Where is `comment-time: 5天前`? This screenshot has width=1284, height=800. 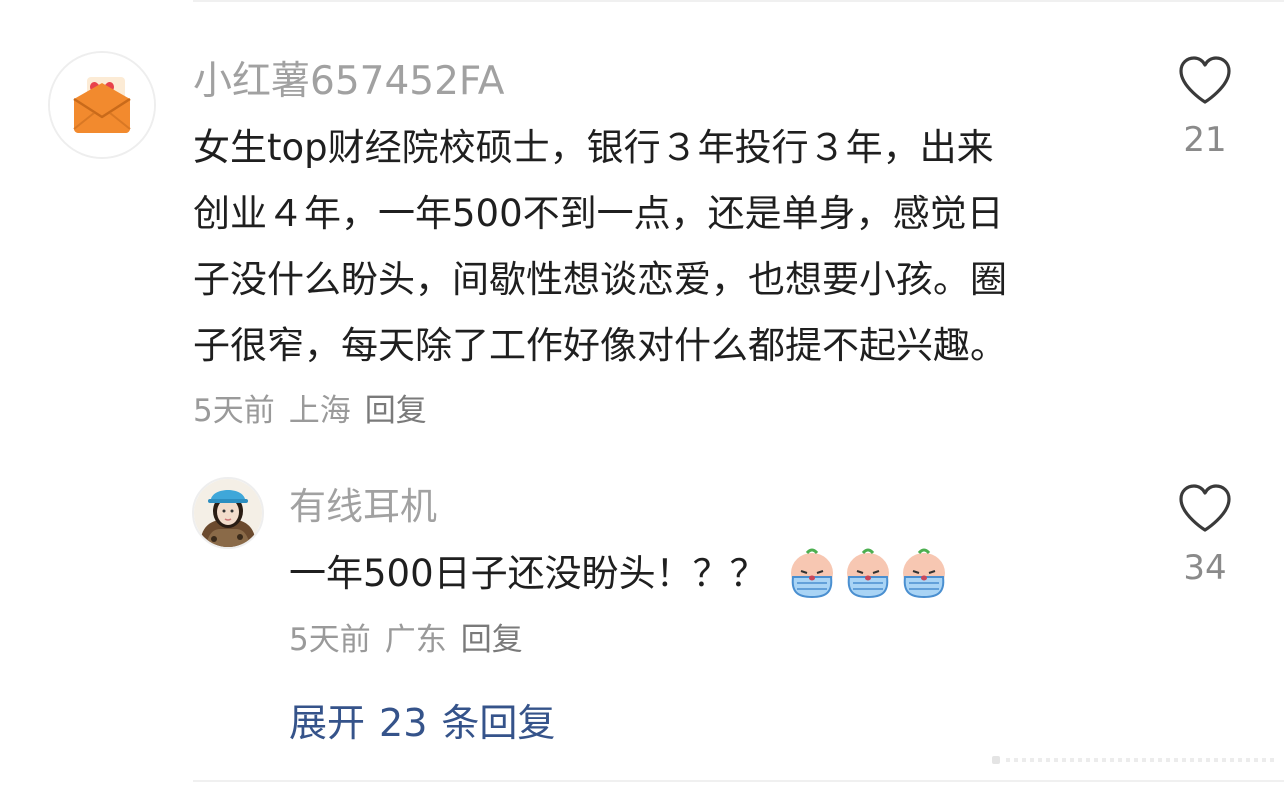
comment-time: 5天前 is located at coordinates (234, 411).